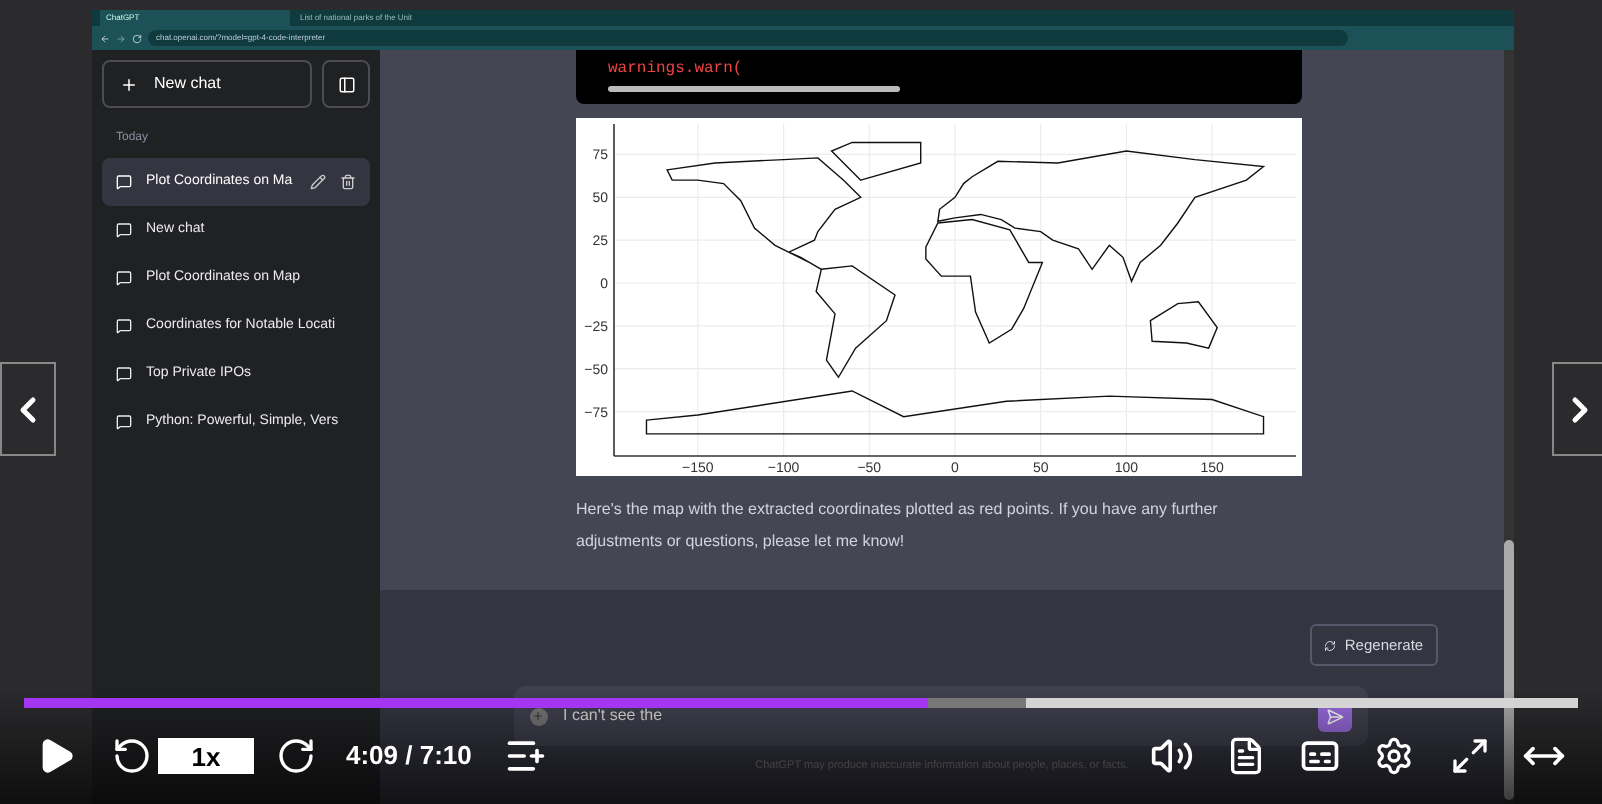  What do you see at coordinates (105, 38) in the screenshot?
I see `back-icon` at bounding box center [105, 38].